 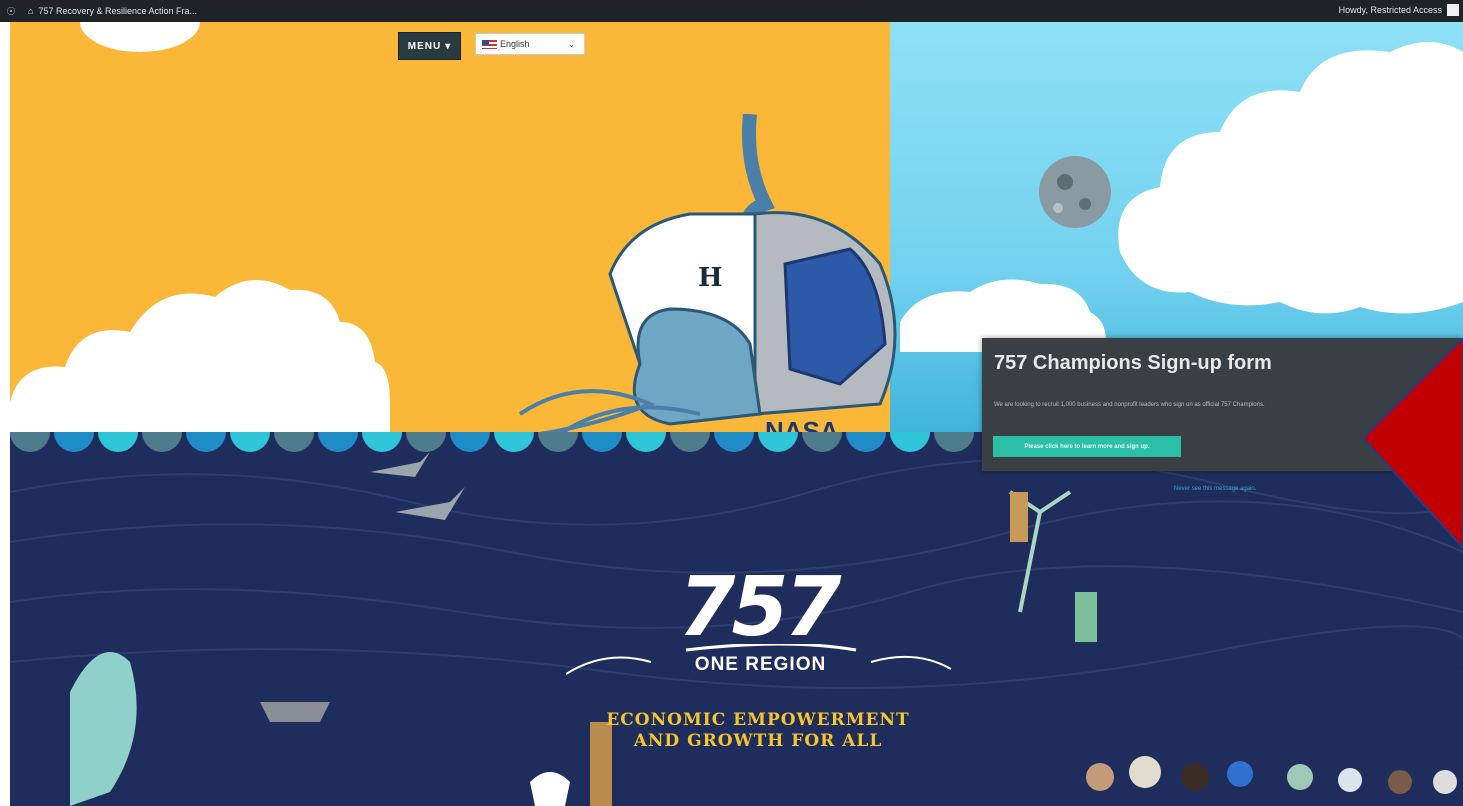 I want to click on astronaut-art: NASA H, so click(x=707, y=279).